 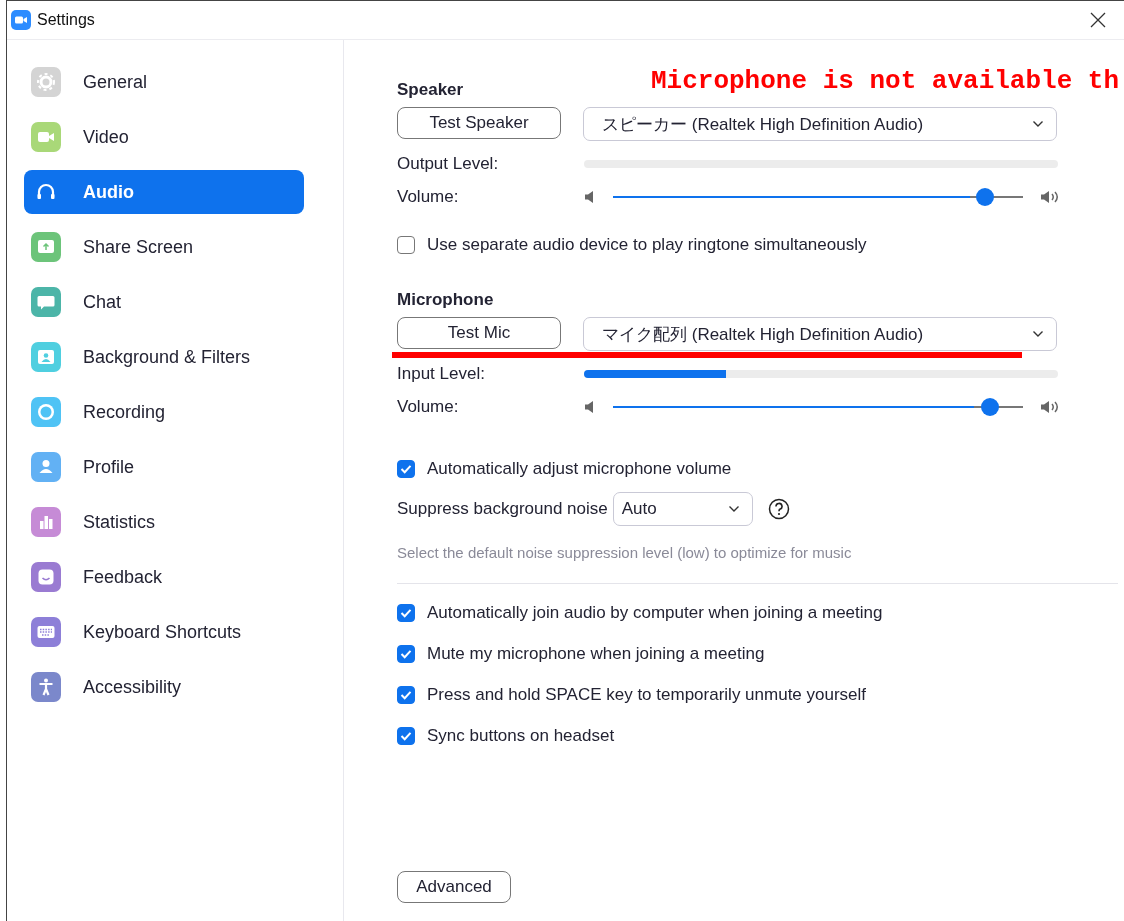 I want to click on video-camera-icon, so click(x=46, y=137).